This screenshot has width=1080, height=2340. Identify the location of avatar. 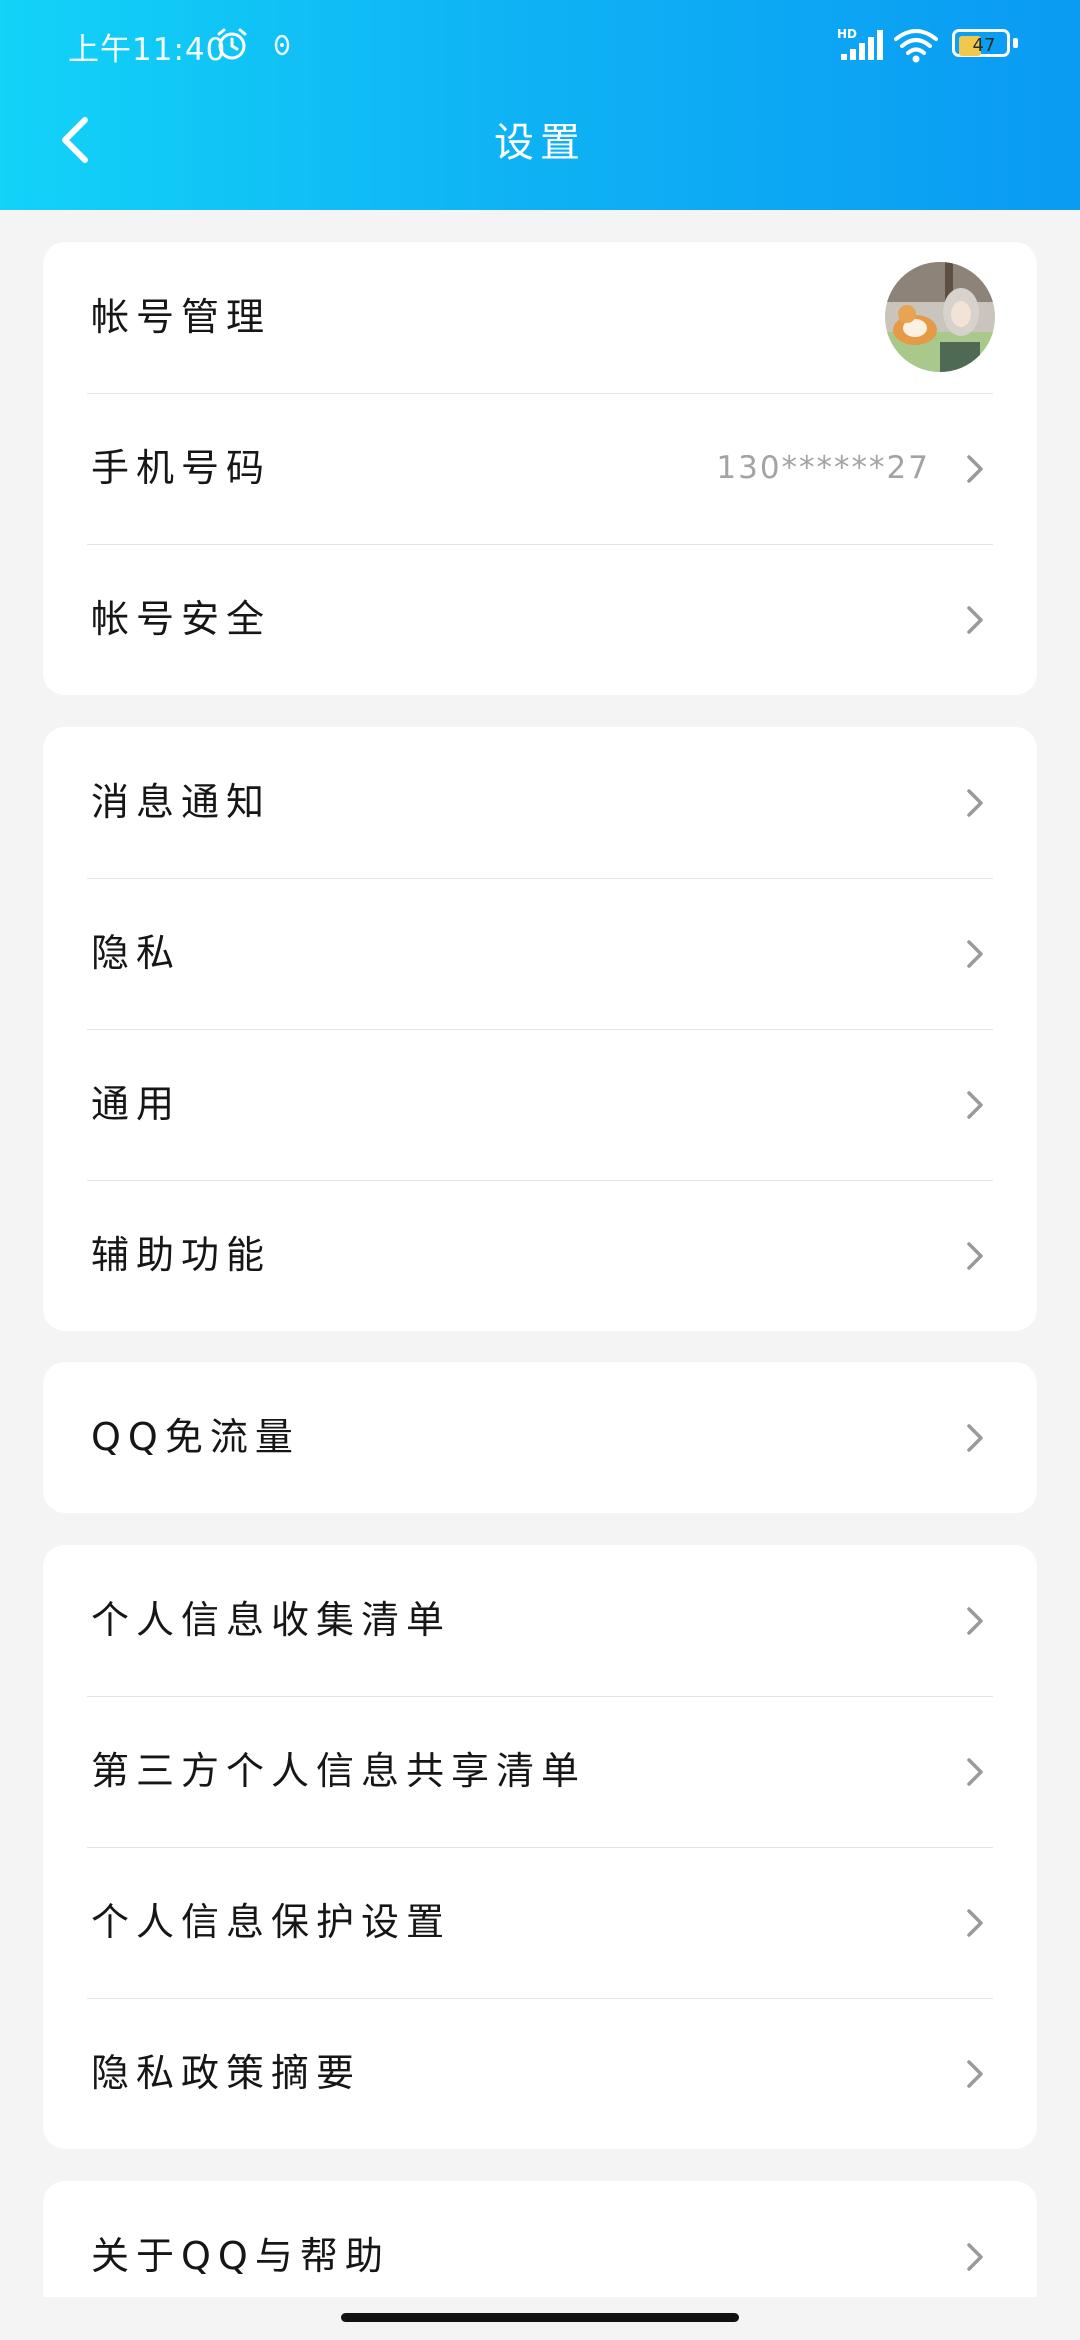
(940, 317).